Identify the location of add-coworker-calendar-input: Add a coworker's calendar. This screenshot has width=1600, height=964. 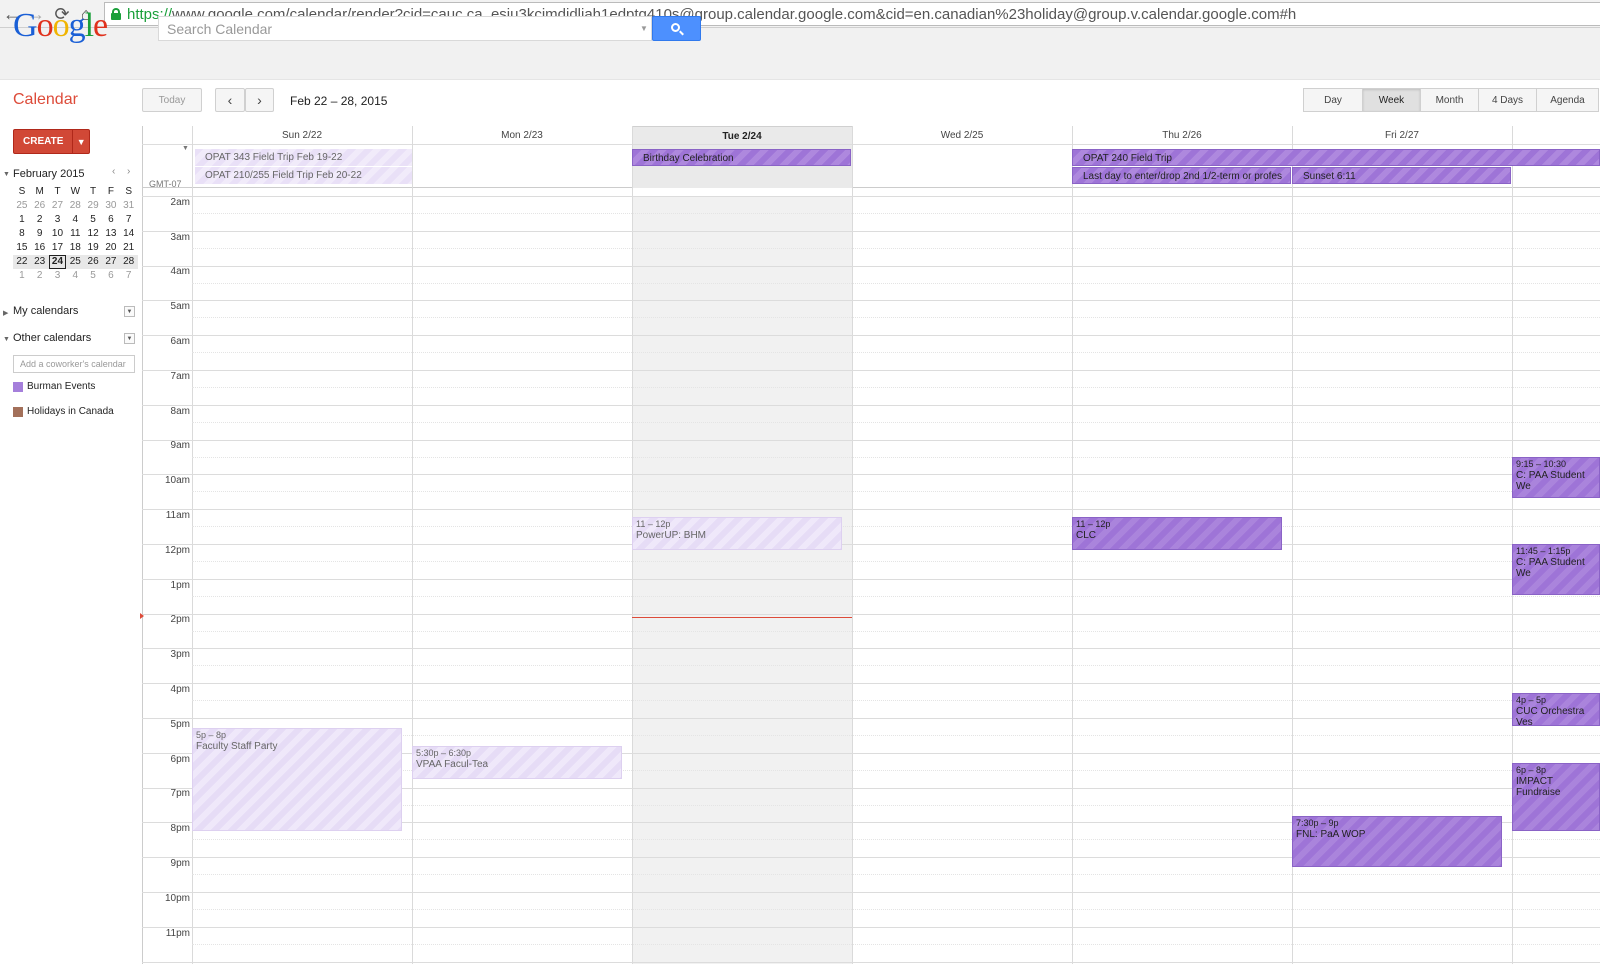
(74, 364).